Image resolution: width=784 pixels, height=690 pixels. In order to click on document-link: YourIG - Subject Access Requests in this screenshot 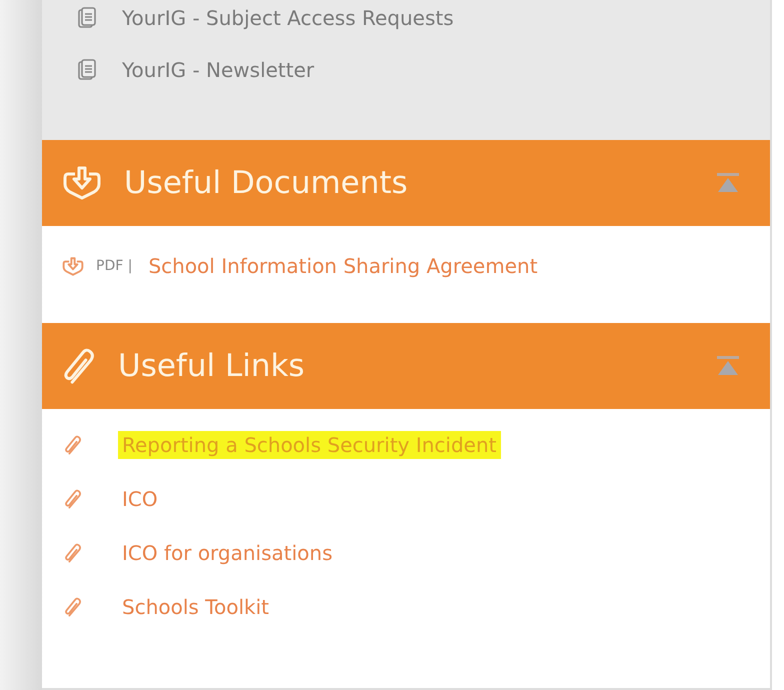, I will do `click(288, 18)`.